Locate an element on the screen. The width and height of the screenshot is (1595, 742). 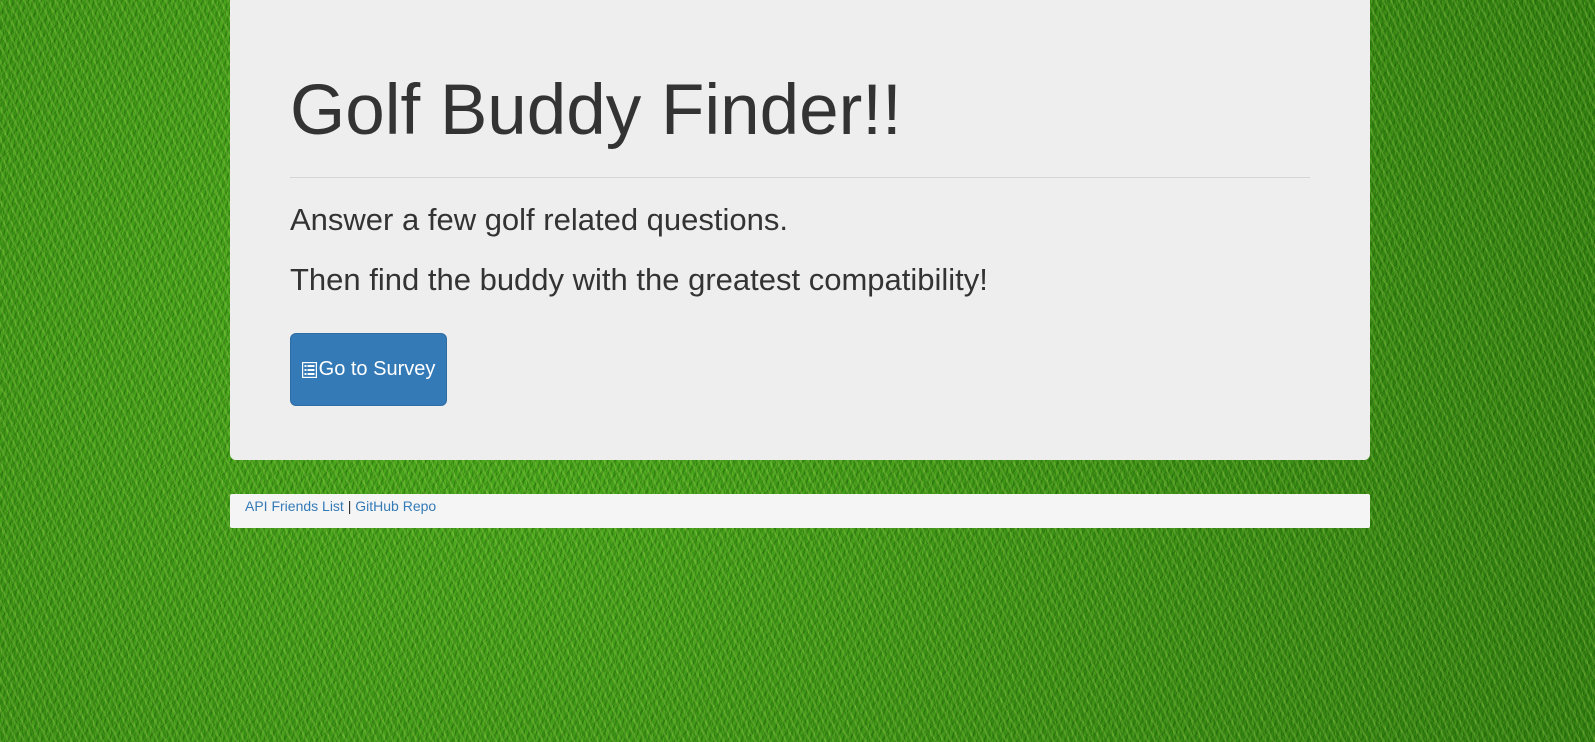
list-alt-icon is located at coordinates (309, 369).